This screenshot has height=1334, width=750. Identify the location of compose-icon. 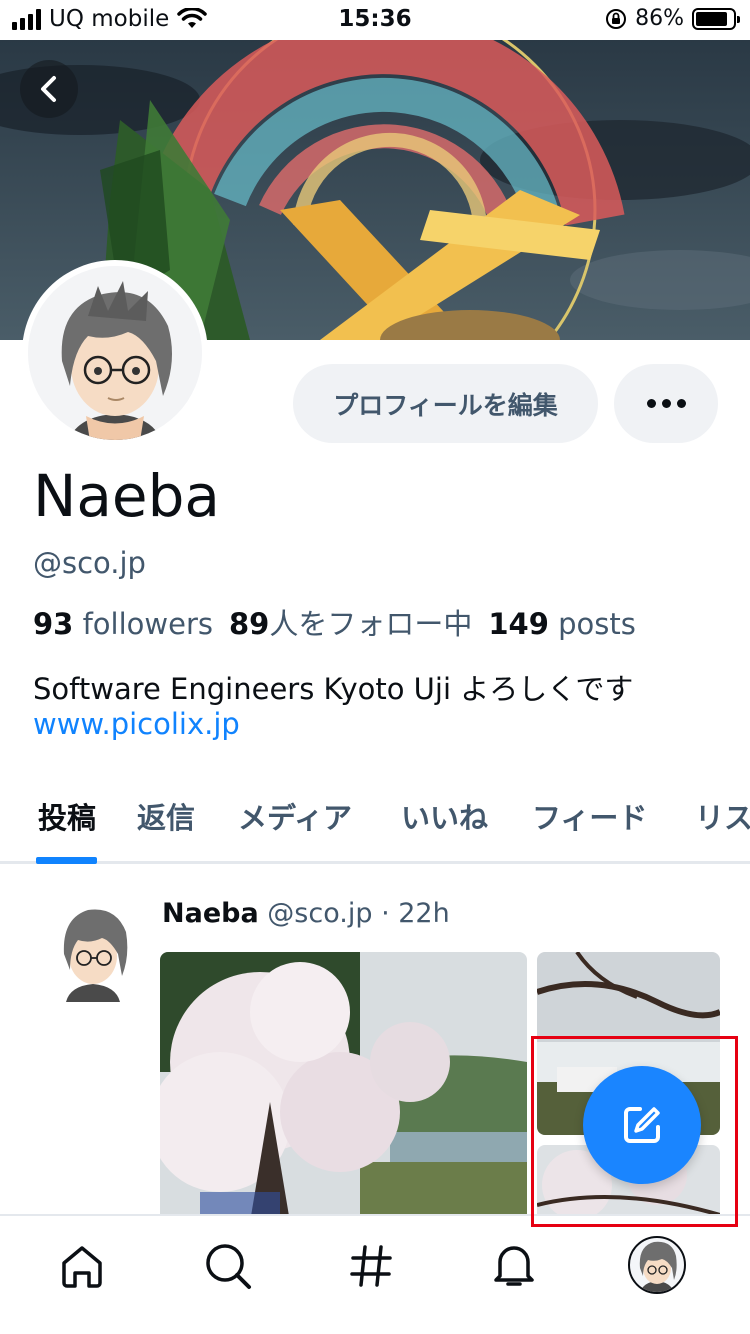
(642, 1125).